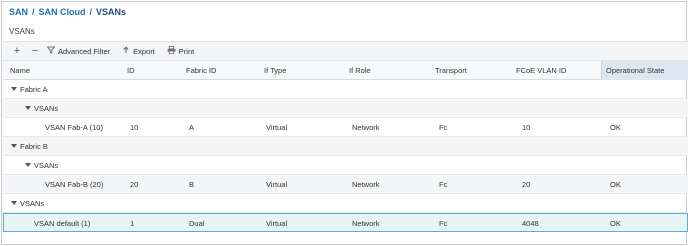 This screenshot has height=246, width=688. I want to click on advanced-filter-button: Advanced Filter, so click(78, 51).